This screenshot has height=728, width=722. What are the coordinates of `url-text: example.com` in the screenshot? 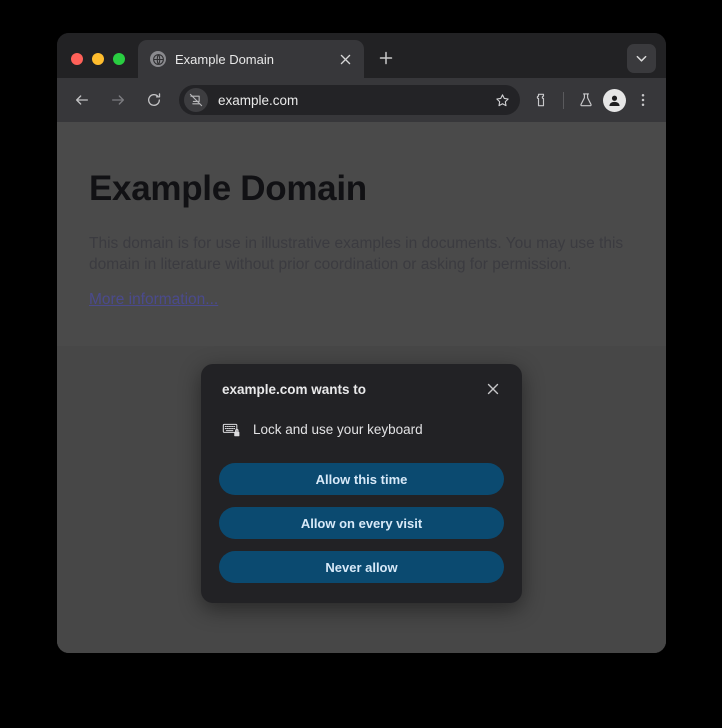 It's located at (348, 100).